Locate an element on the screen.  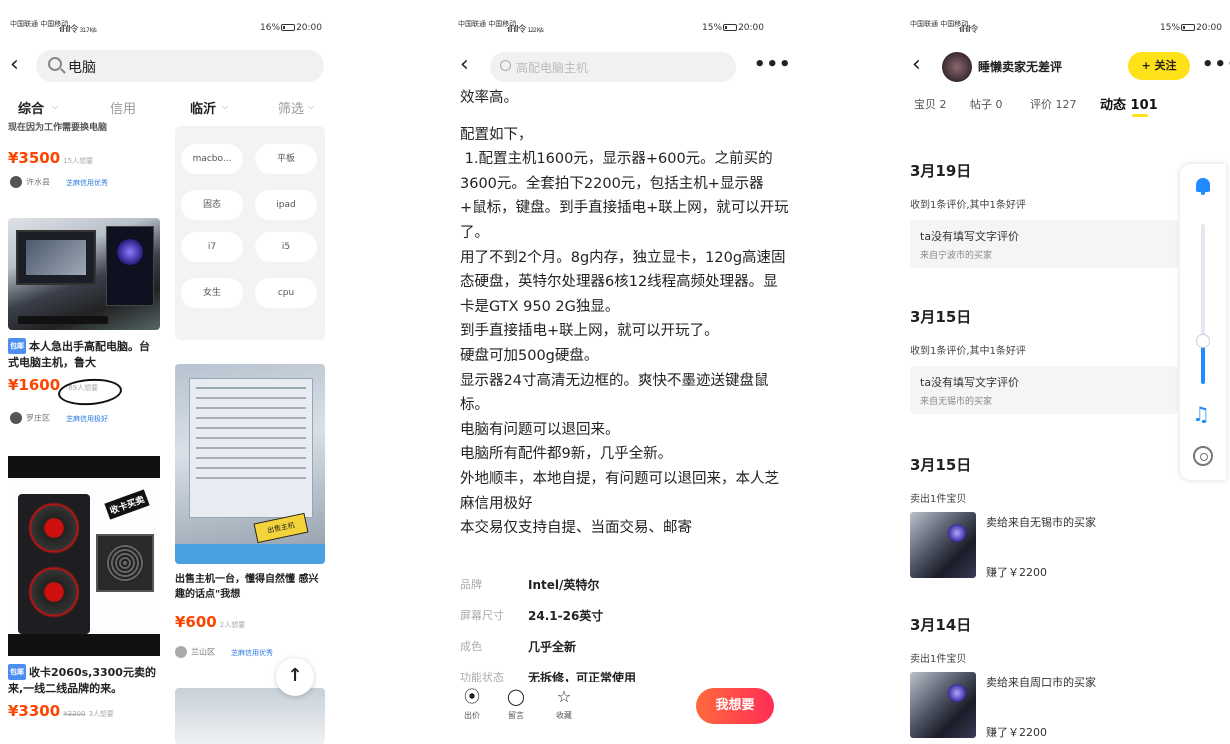
want-button: 我想要 is located at coordinates (735, 706).